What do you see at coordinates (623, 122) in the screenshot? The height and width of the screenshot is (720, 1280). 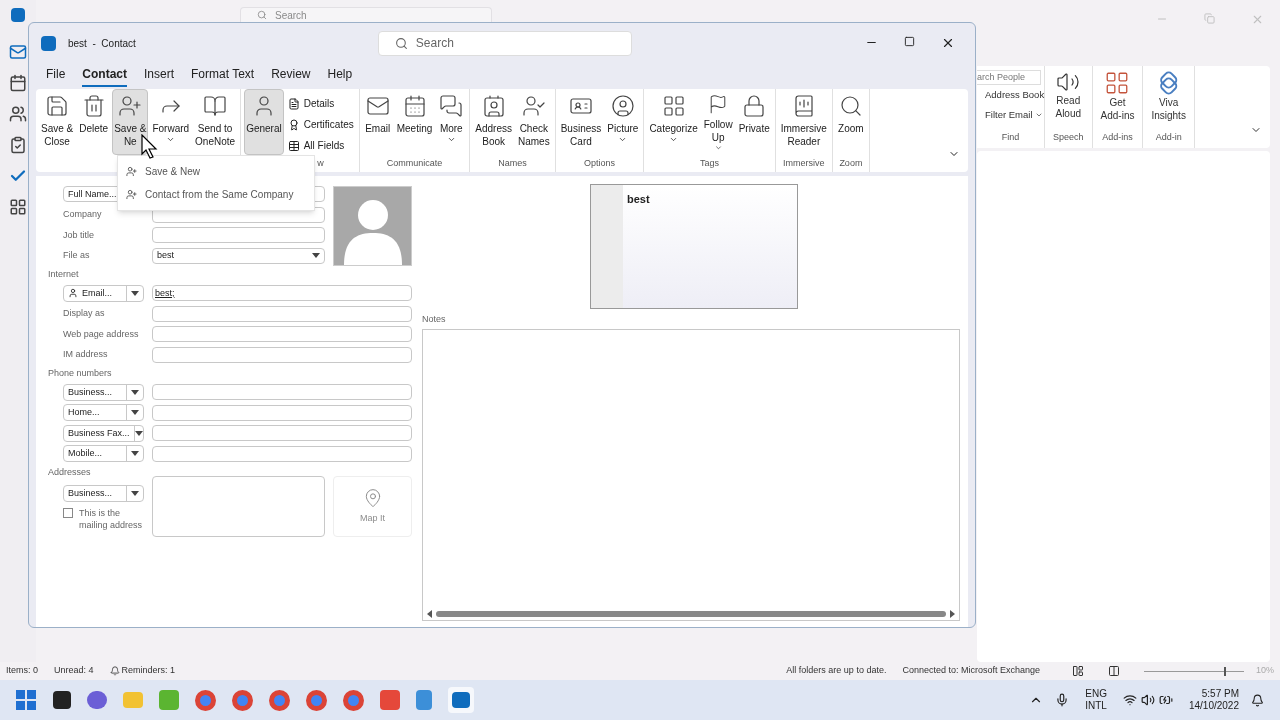 I see `ribbon-button: Picture` at bounding box center [623, 122].